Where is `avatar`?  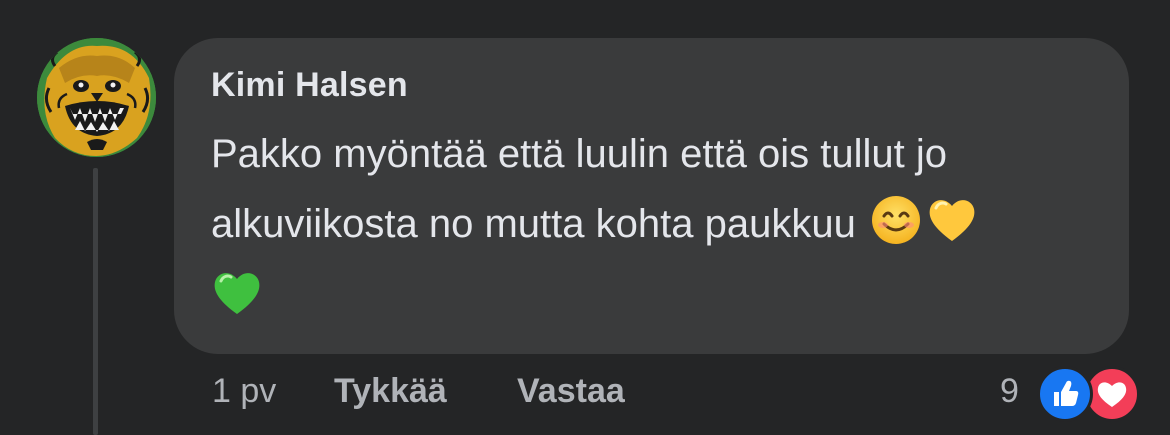 avatar is located at coordinates (96, 97).